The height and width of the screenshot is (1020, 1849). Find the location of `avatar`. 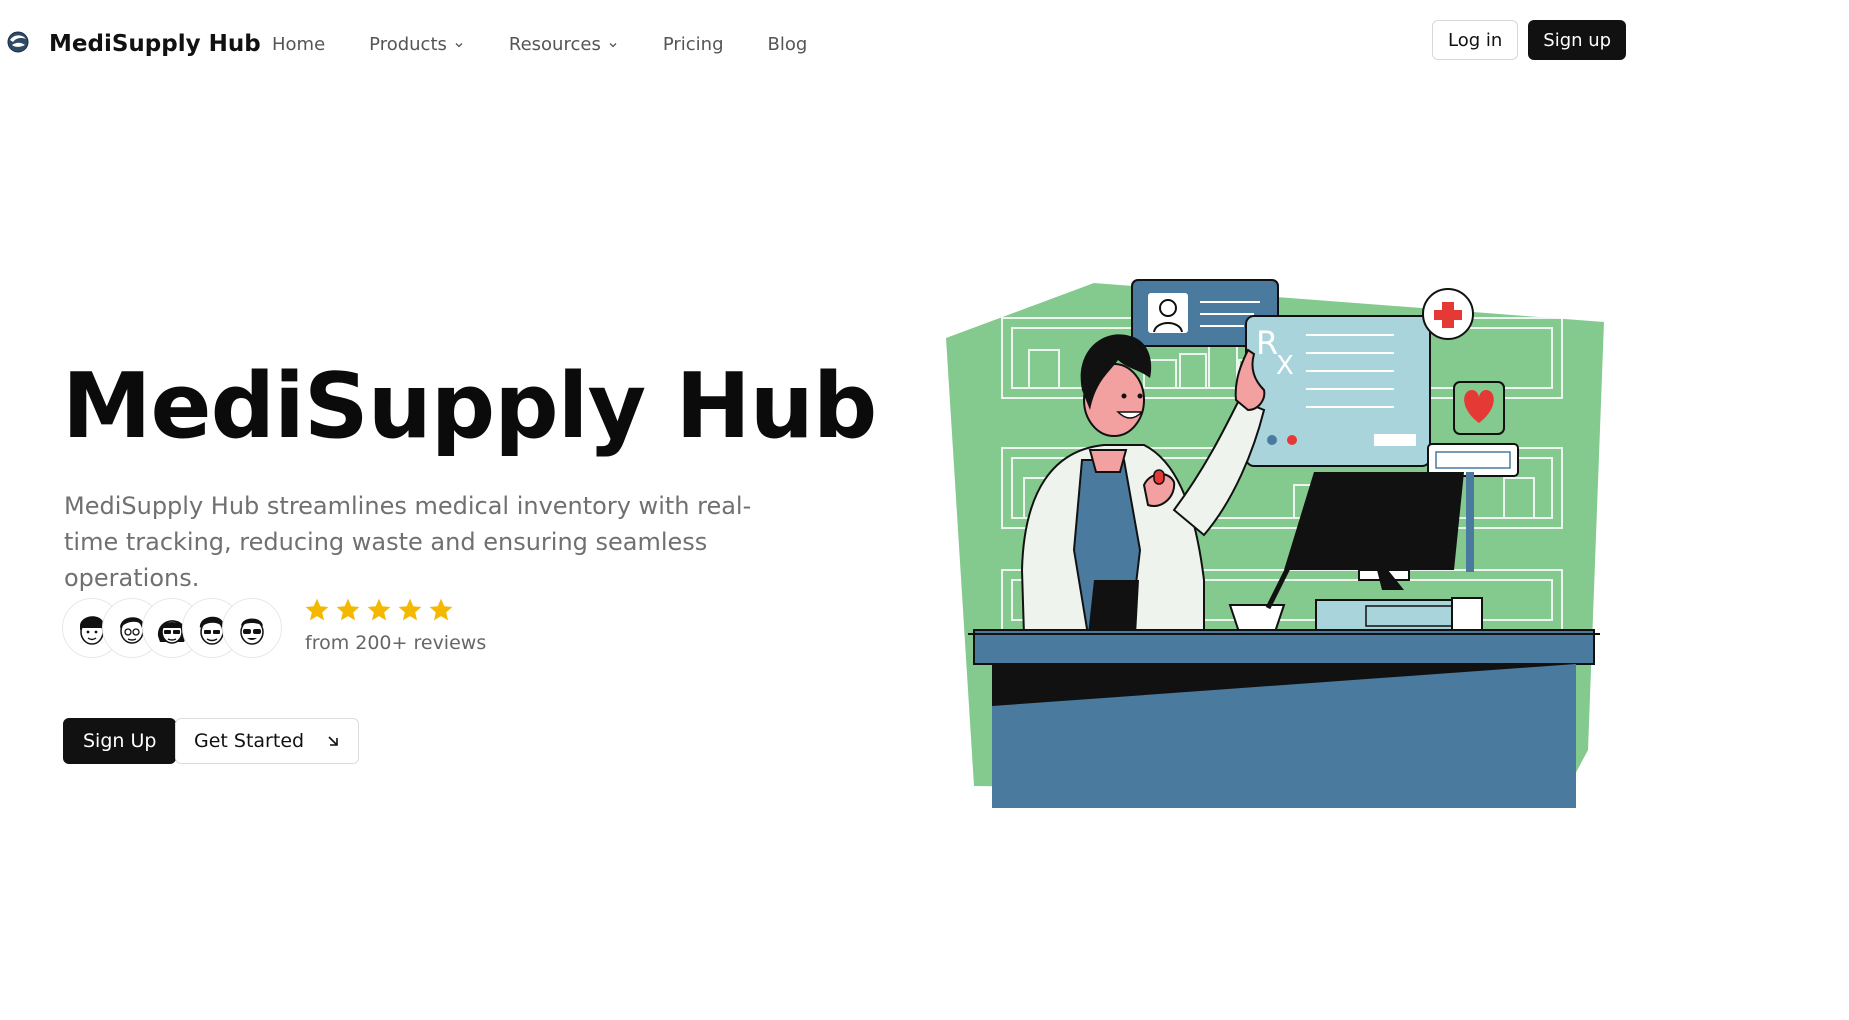

avatar is located at coordinates (252, 628).